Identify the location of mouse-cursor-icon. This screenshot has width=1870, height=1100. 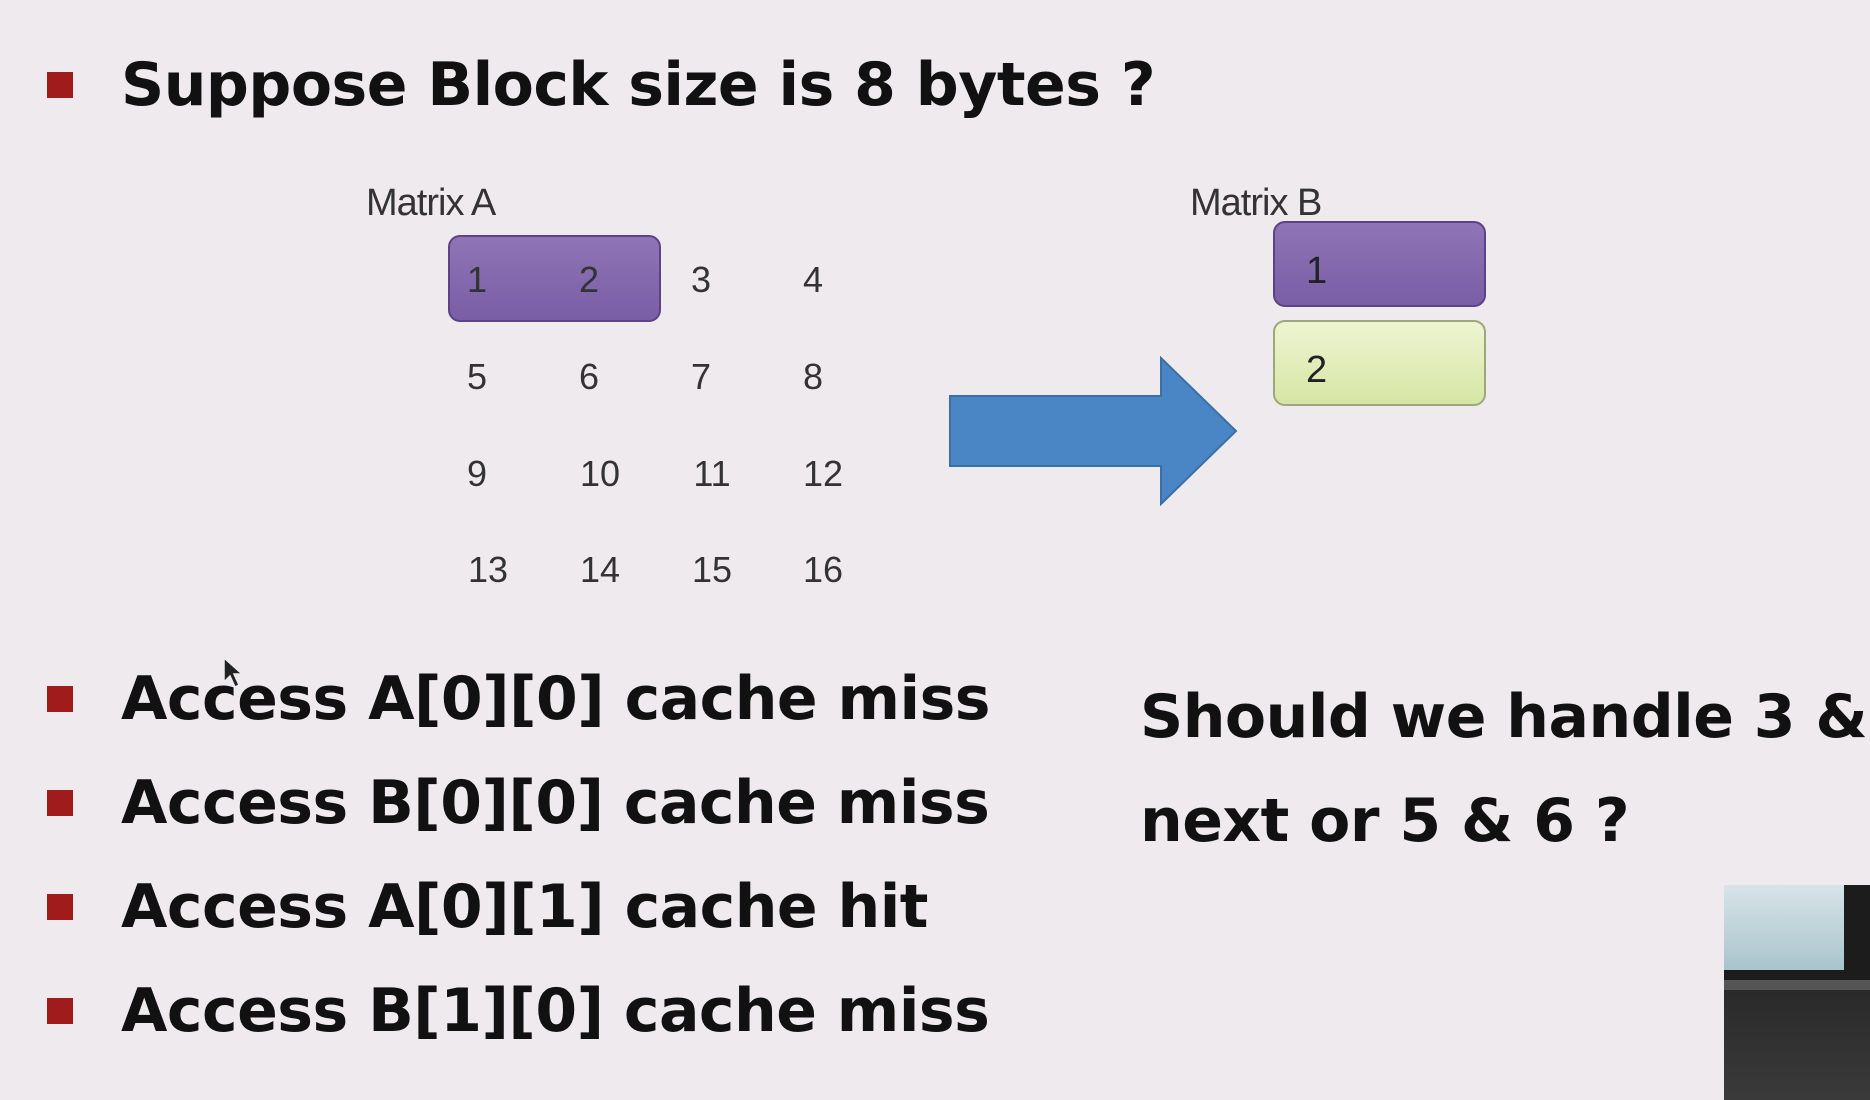
(233, 672).